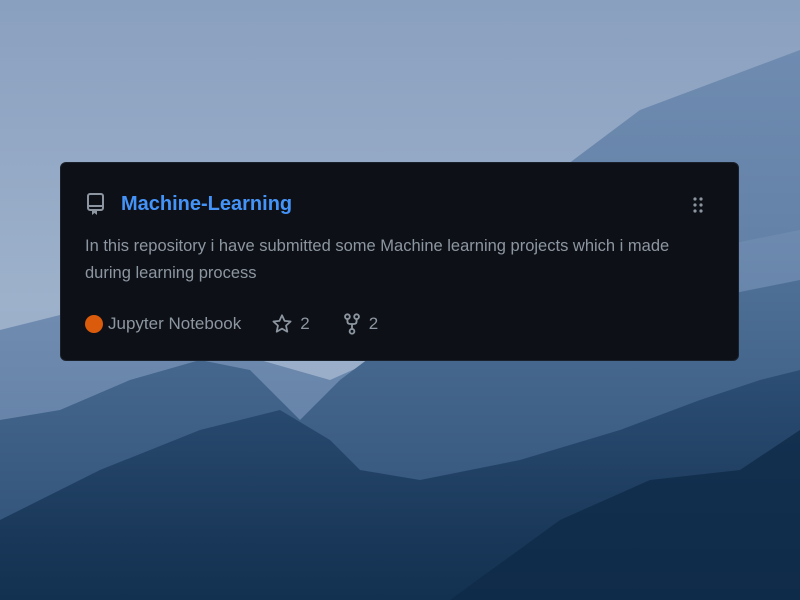 The image size is (800, 600). What do you see at coordinates (175, 323) in the screenshot?
I see `language-name: Jupyter Notebook` at bounding box center [175, 323].